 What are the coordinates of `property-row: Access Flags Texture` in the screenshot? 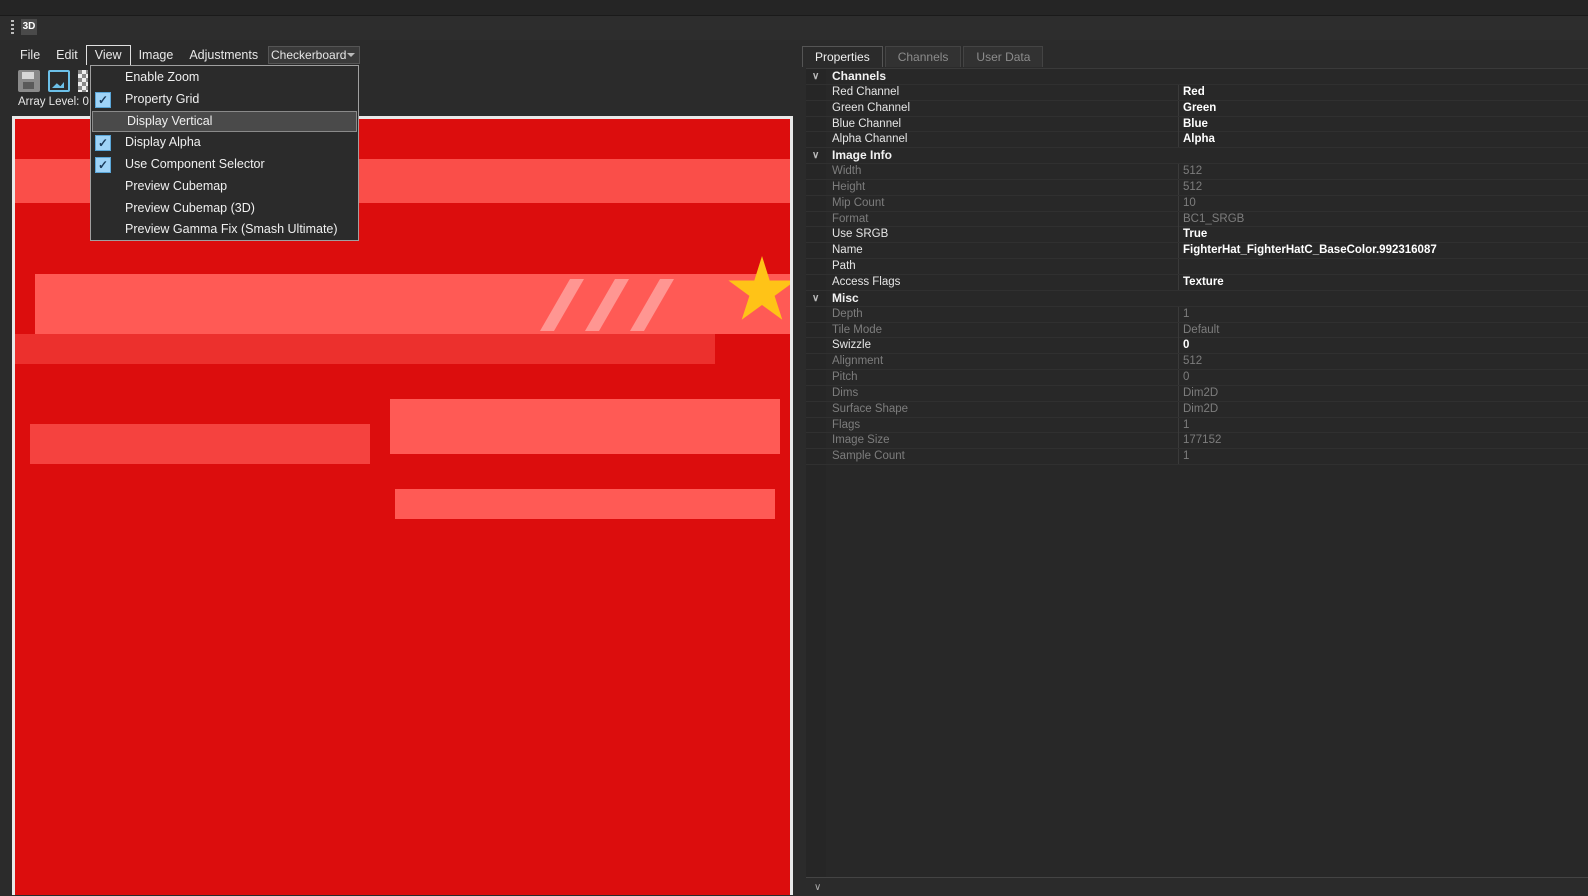 It's located at (1197, 282).